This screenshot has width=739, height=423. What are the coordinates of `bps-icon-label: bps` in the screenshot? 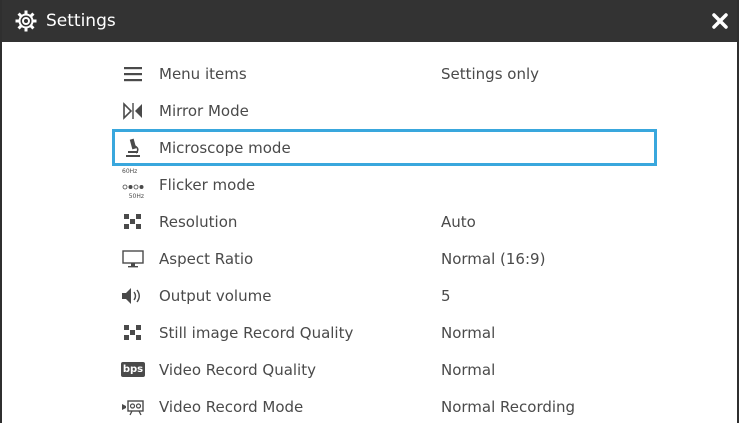 It's located at (133, 369).